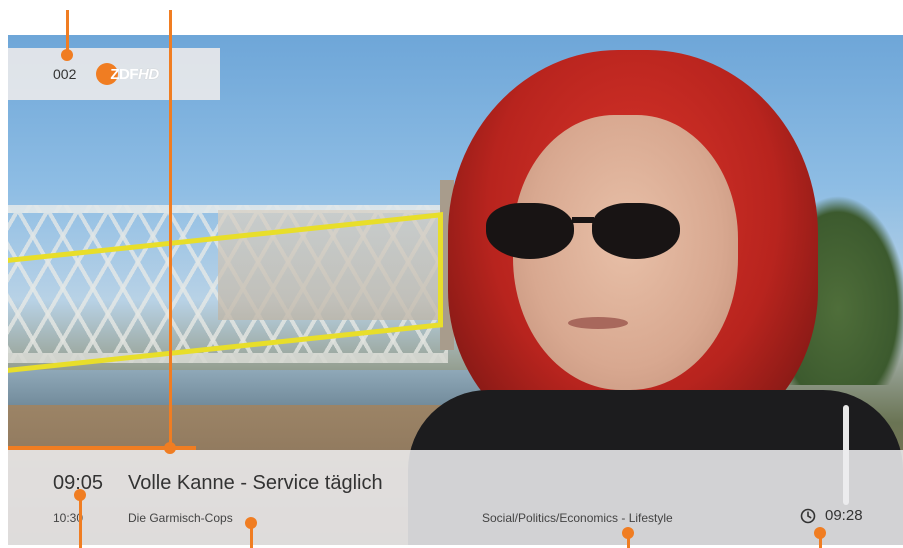 This screenshot has height=548, width=903. What do you see at coordinates (67, 55) in the screenshot?
I see `callout-dot-channel-number` at bounding box center [67, 55].